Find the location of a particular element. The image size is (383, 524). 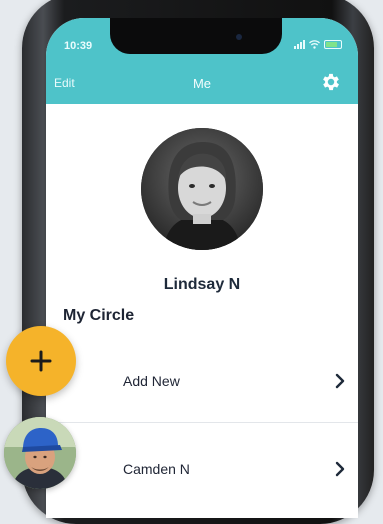

camera-icon is located at coordinates (239, 37).